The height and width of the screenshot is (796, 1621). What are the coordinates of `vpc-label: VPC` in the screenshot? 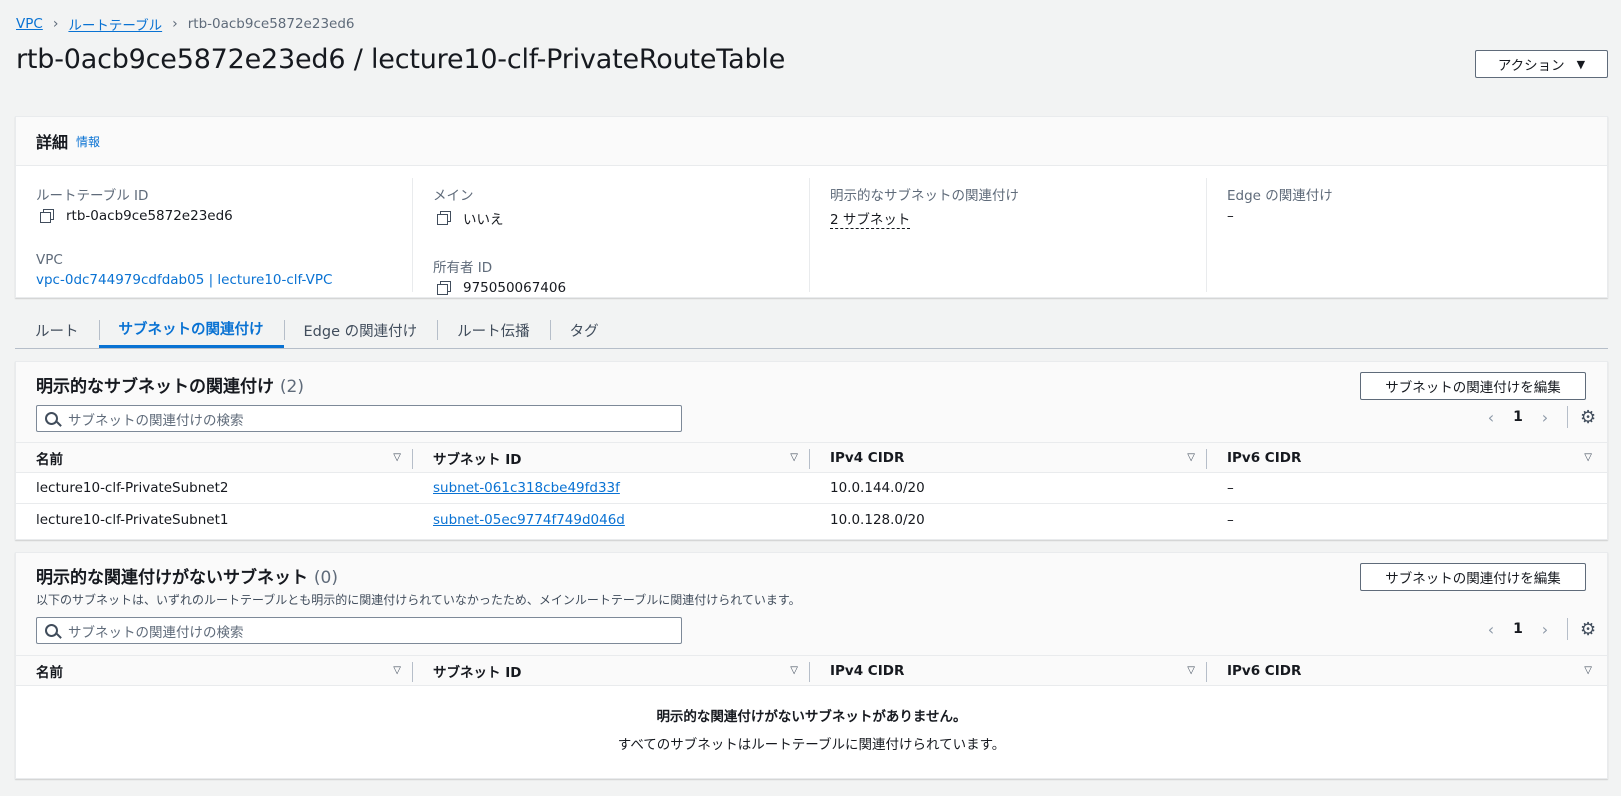 It's located at (49, 260).